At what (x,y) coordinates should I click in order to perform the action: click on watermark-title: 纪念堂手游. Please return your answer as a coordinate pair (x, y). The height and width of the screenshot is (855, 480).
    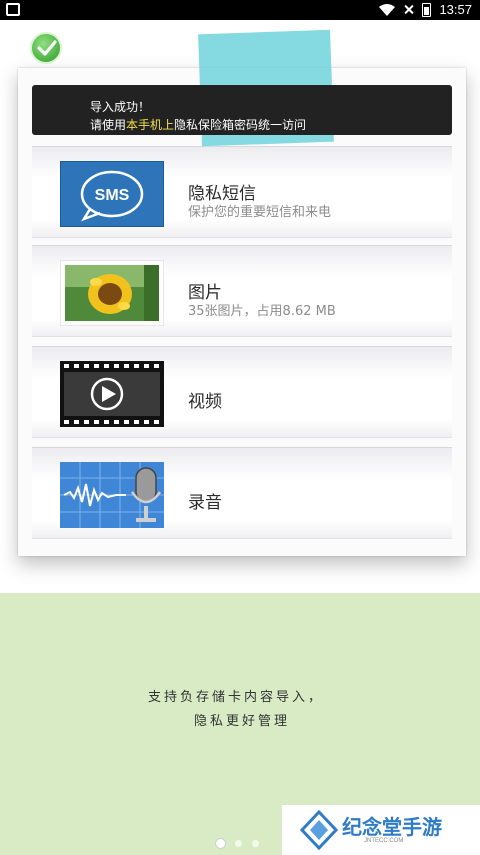
    Looking at the image, I should click on (392, 827).